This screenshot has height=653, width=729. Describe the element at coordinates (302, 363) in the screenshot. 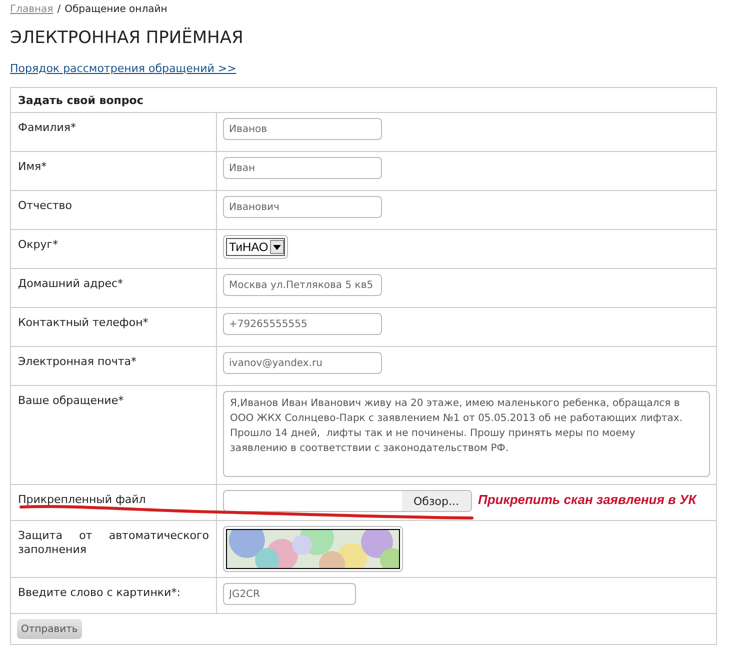

I see `text-field: ivanov@yandex.ru` at that location.